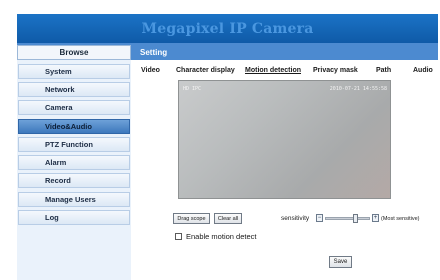  What do you see at coordinates (375, 218) in the screenshot?
I see `plus-icon: +` at bounding box center [375, 218].